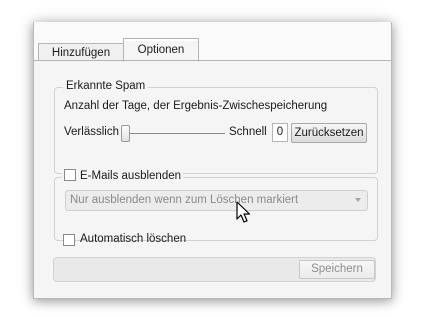  I want to click on hide-emails-header: E-Mails ausblenden, so click(123, 175).